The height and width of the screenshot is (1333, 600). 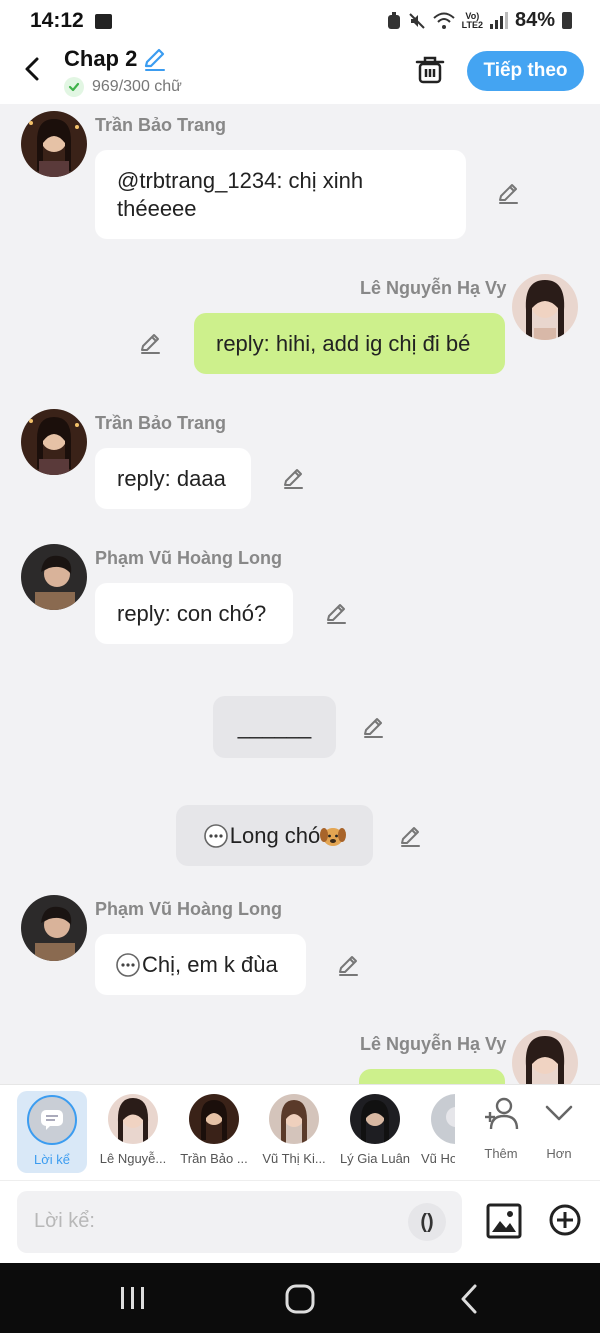 I want to click on message-text: Chị, em k đùa, so click(x=210, y=964).